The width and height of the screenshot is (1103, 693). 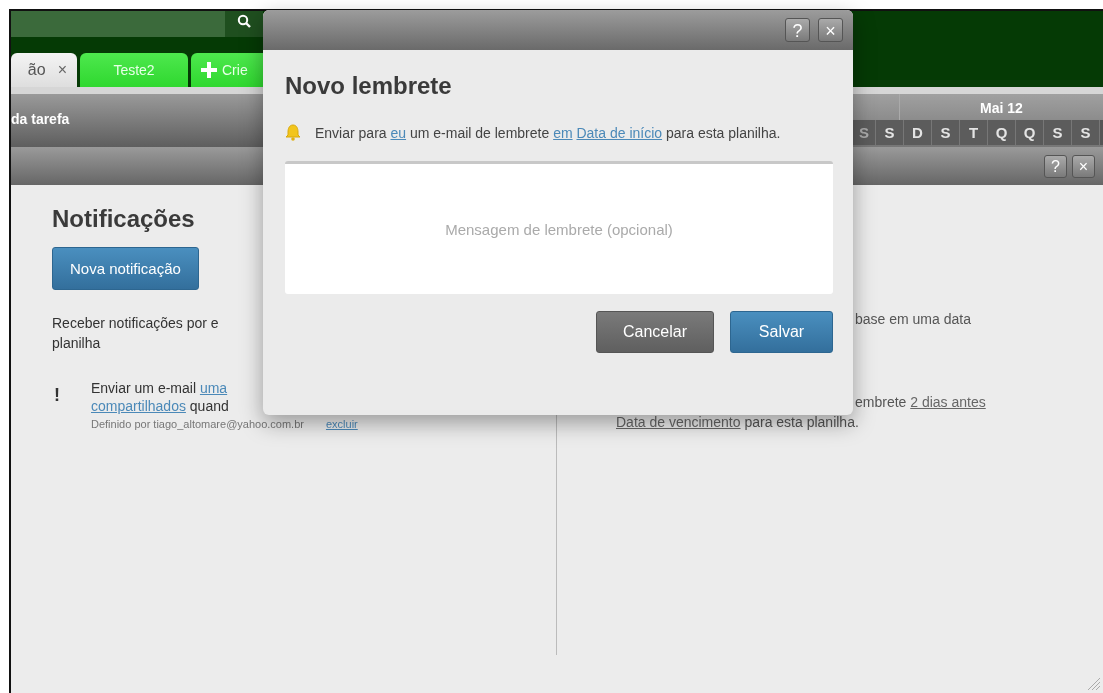 What do you see at coordinates (138, 406) in the screenshot?
I see `link: compartilhados` at bounding box center [138, 406].